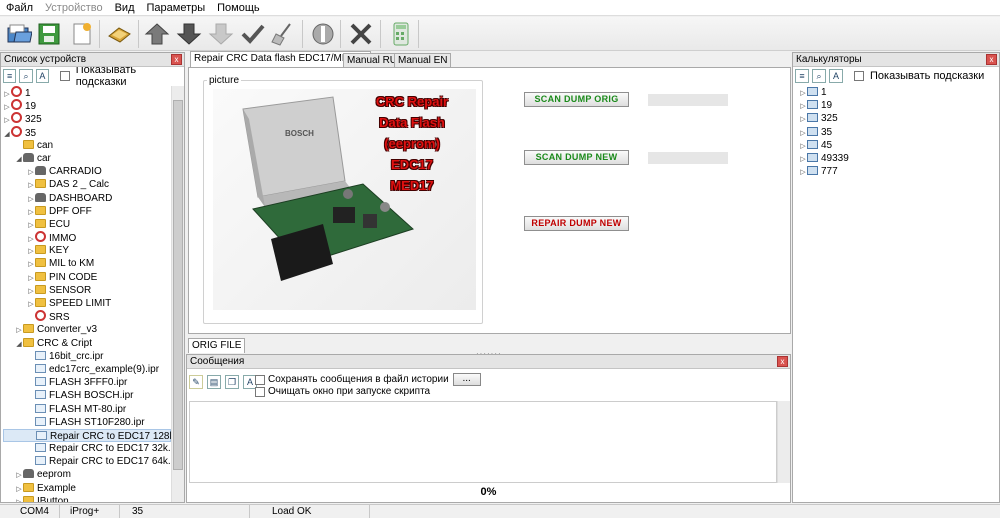  Describe the element at coordinates (894, 118) in the screenshot. I see `calculator-item: ▷ 325` at that location.